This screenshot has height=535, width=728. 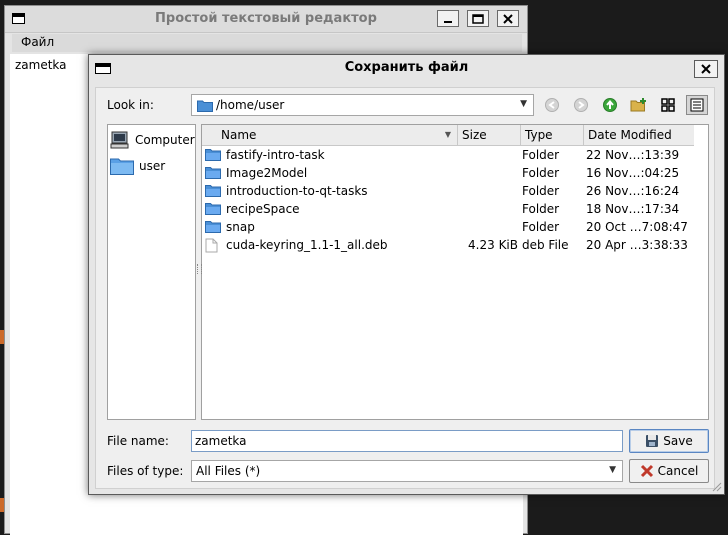 I want to click on dialog-close-button, so click(x=706, y=69).